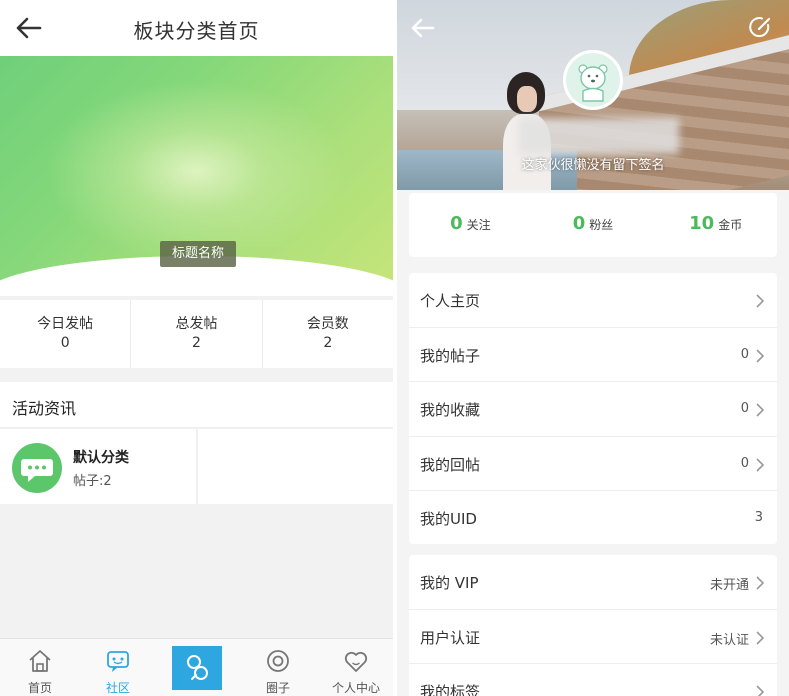  I want to click on menu-item-my-vip: 我的 VIP 未开通, so click(593, 582).